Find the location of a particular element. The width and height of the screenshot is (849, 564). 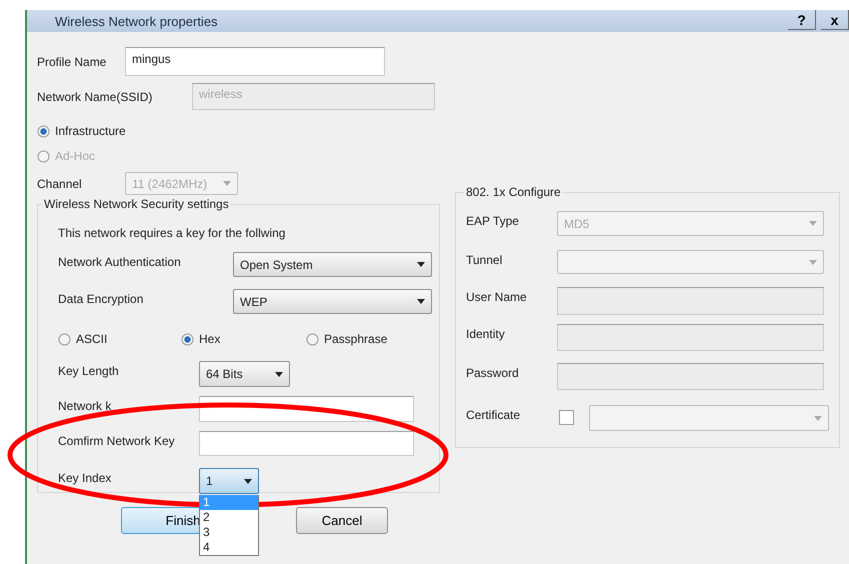

confirm-key-field is located at coordinates (306, 443).